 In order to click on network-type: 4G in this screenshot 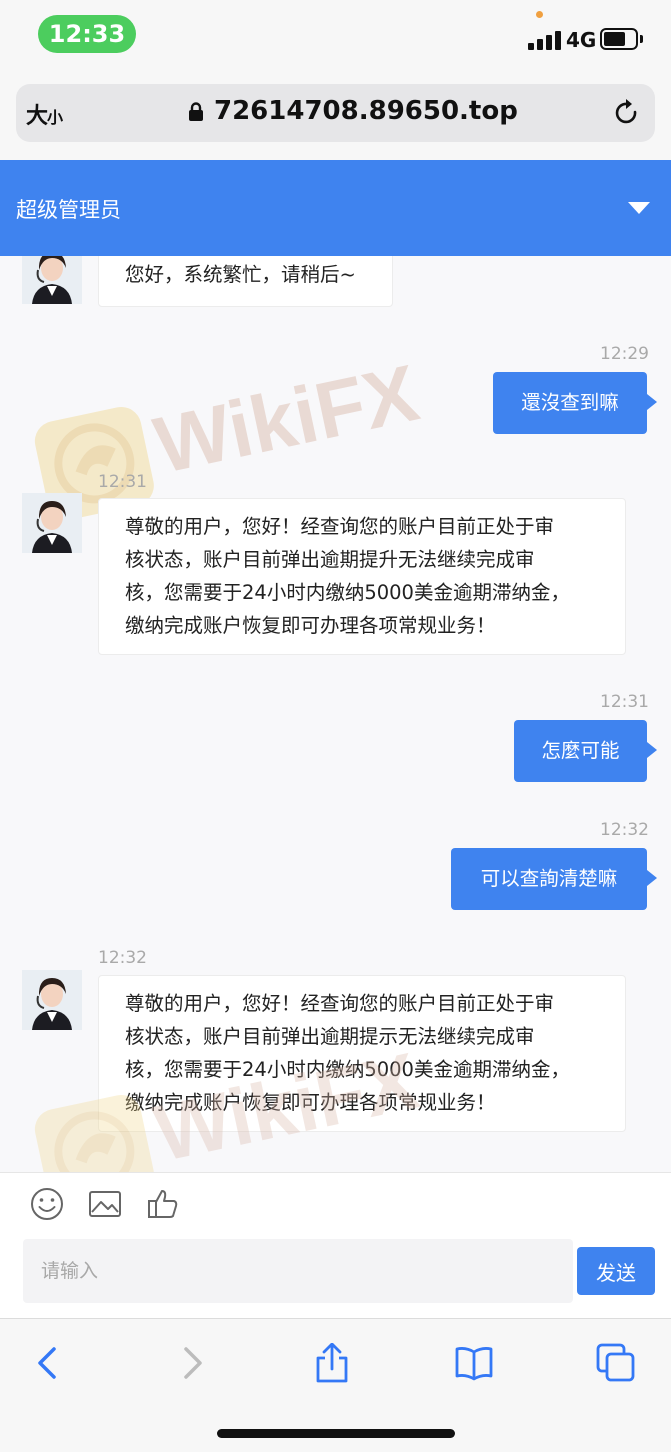, I will do `click(581, 40)`.